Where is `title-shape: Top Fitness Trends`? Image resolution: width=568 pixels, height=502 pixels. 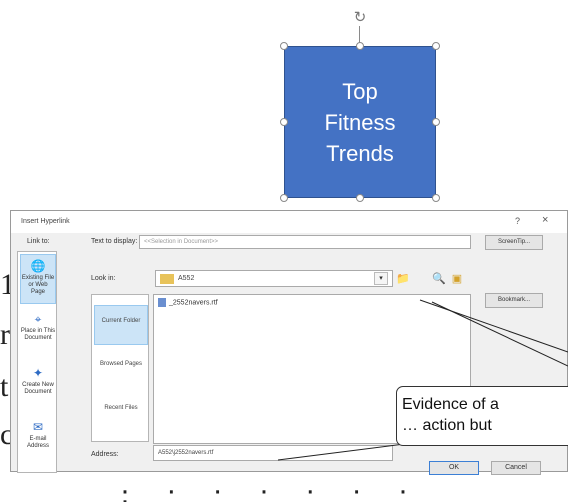
title-shape: Top Fitness Trends is located at coordinates (360, 122).